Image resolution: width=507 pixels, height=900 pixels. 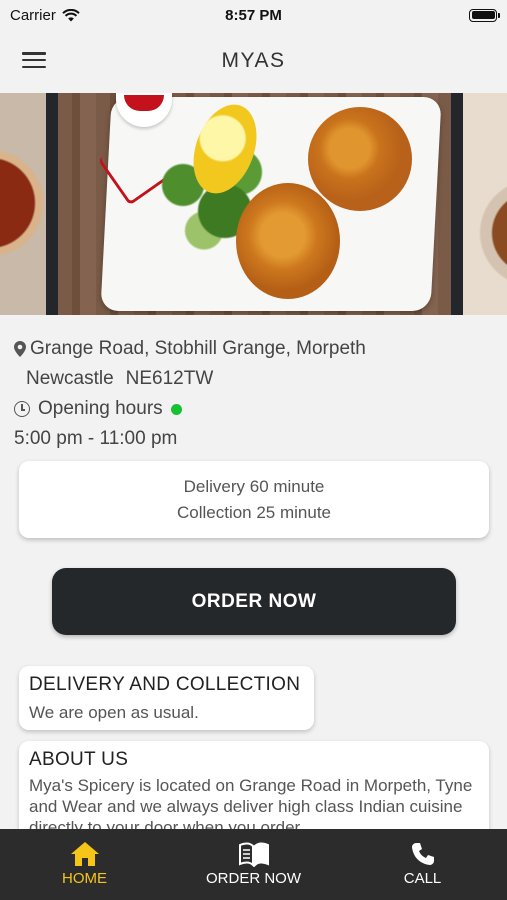 I want to click on tab-call: CALL, so click(x=422, y=864).